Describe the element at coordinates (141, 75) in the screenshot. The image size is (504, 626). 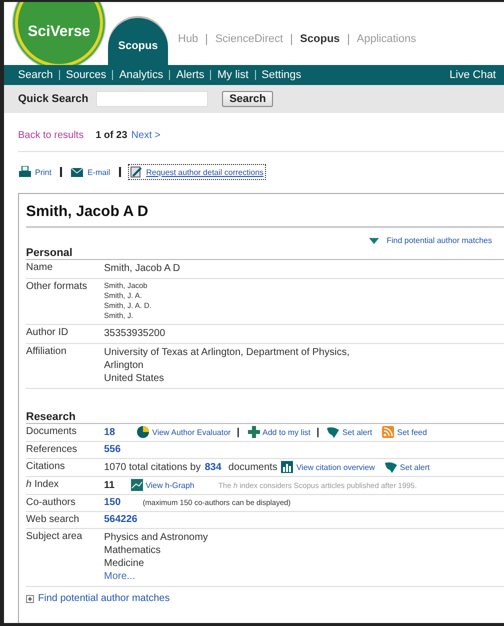
I see `nav-link: Analytics` at that location.